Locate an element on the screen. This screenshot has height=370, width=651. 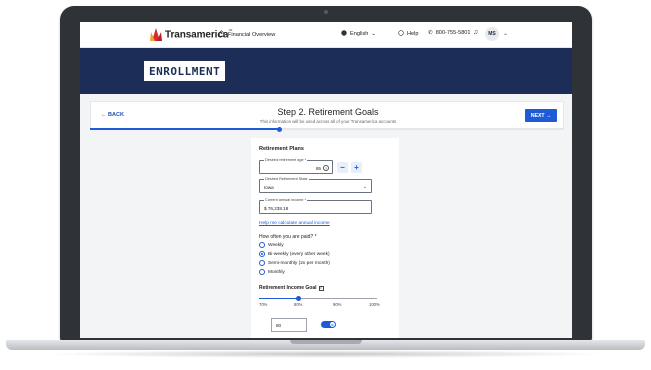
pay-option-weekly: Weekly is located at coordinates (271, 245).